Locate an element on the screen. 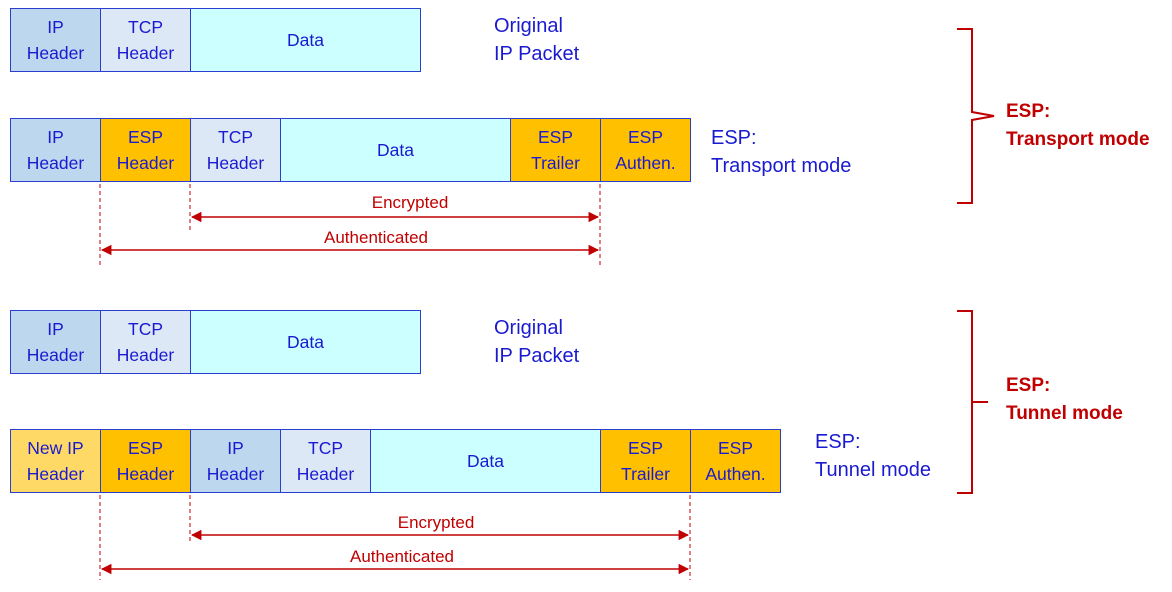 The height and width of the screenshot is (592, 1172). bracket-tunnel is located at coordinates (972, 402).